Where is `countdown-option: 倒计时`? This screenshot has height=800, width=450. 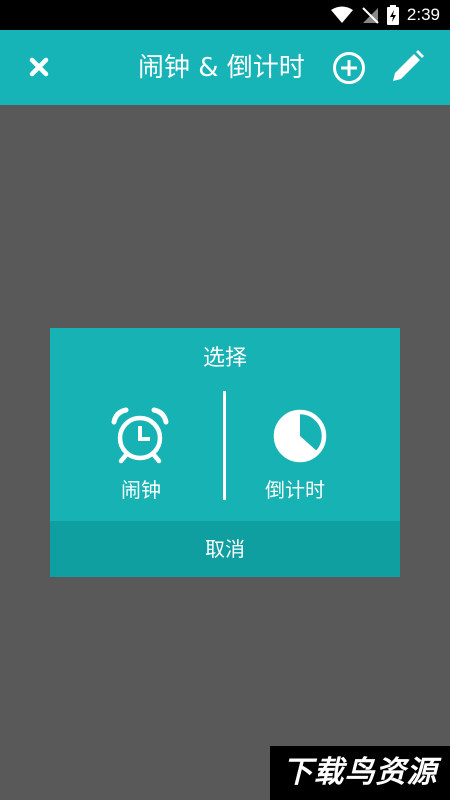
countdown-option: 倒计时 is located at coordinates (313, 460).